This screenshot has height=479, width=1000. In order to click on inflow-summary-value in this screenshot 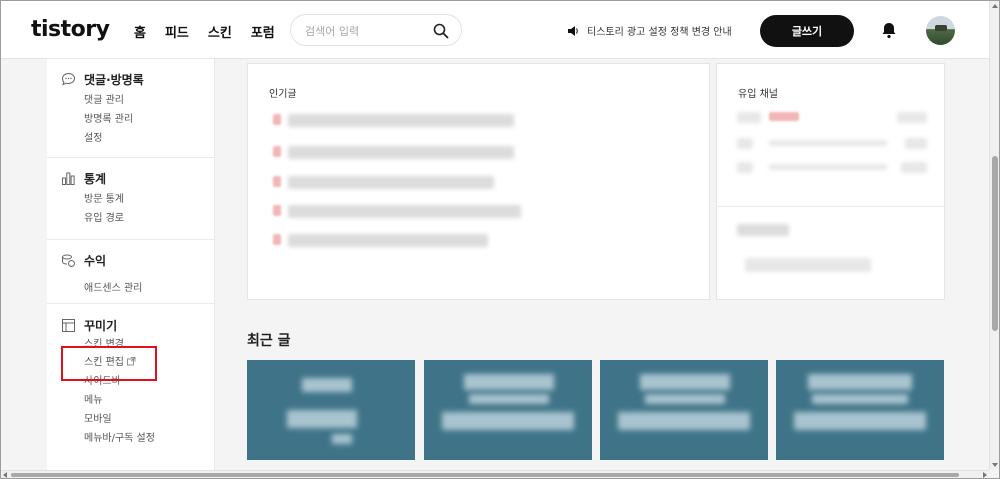, I will do `click(808, 265)`.